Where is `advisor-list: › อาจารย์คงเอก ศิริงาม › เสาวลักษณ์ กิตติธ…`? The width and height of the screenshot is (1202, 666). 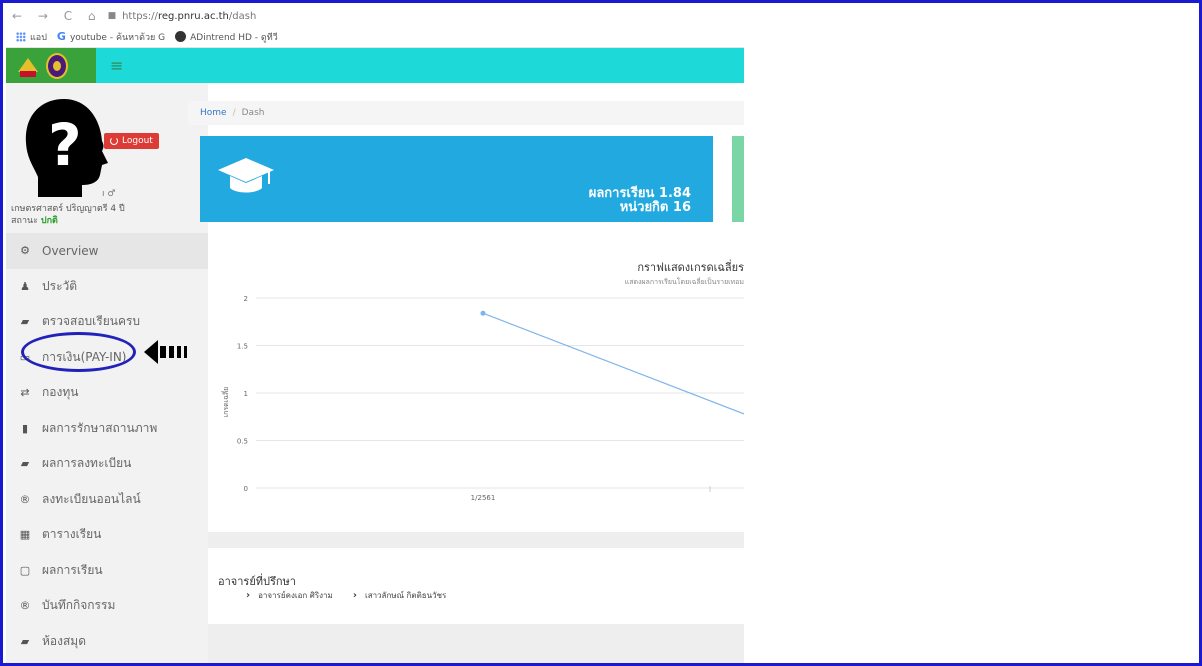 advisor-list: › อาจารย์คงเอก ศิริงาม › เสาวลักษณ์ กิตติธ… is located at coordinates (346, 595).